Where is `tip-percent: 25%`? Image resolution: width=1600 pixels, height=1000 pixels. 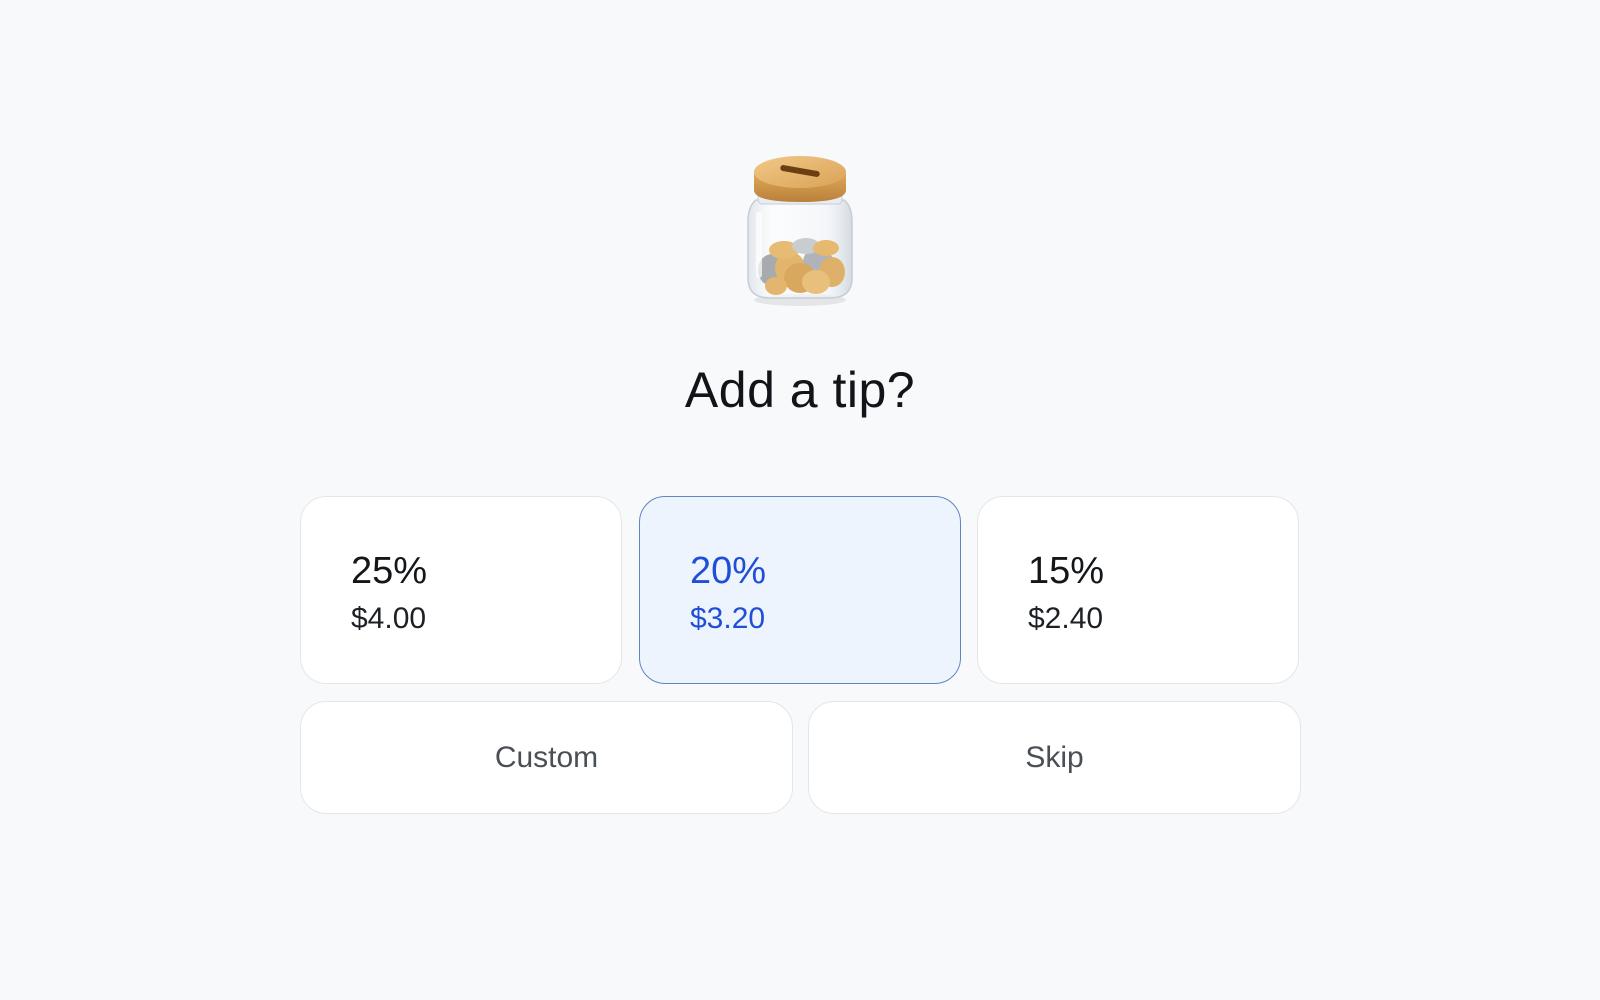
tip-percent: 25% is located at coordinates (389, 571).